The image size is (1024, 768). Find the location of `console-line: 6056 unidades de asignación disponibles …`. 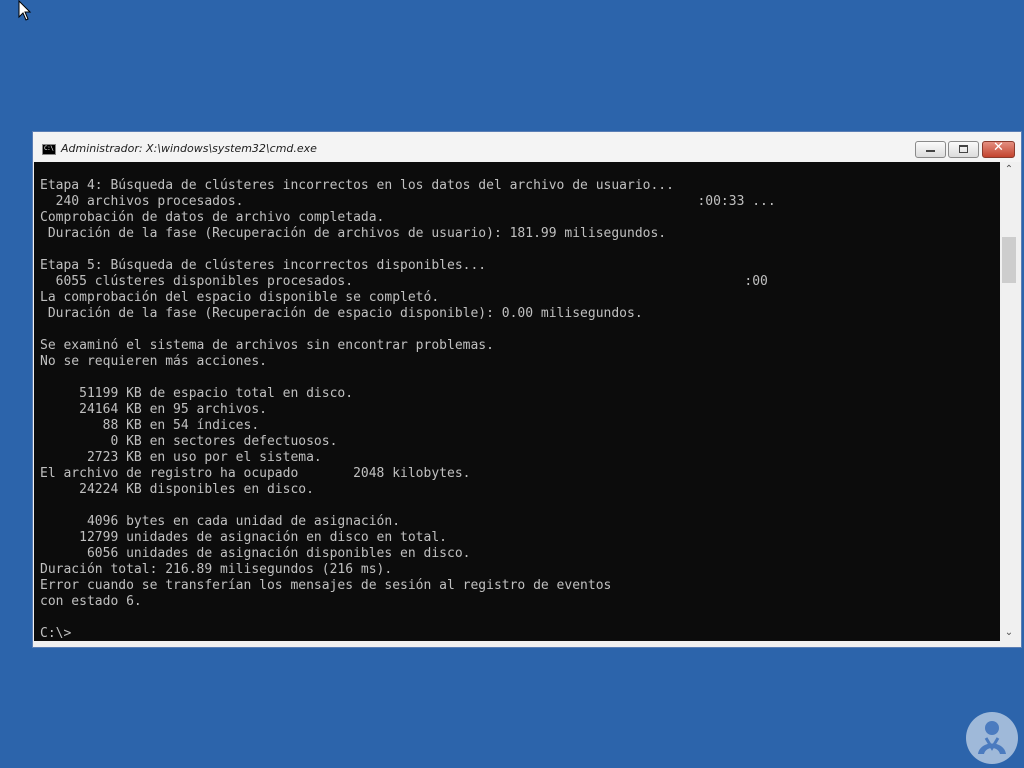

console-line: 6056 unidades de asignación disponibles … is located at coordinates (255, 553).